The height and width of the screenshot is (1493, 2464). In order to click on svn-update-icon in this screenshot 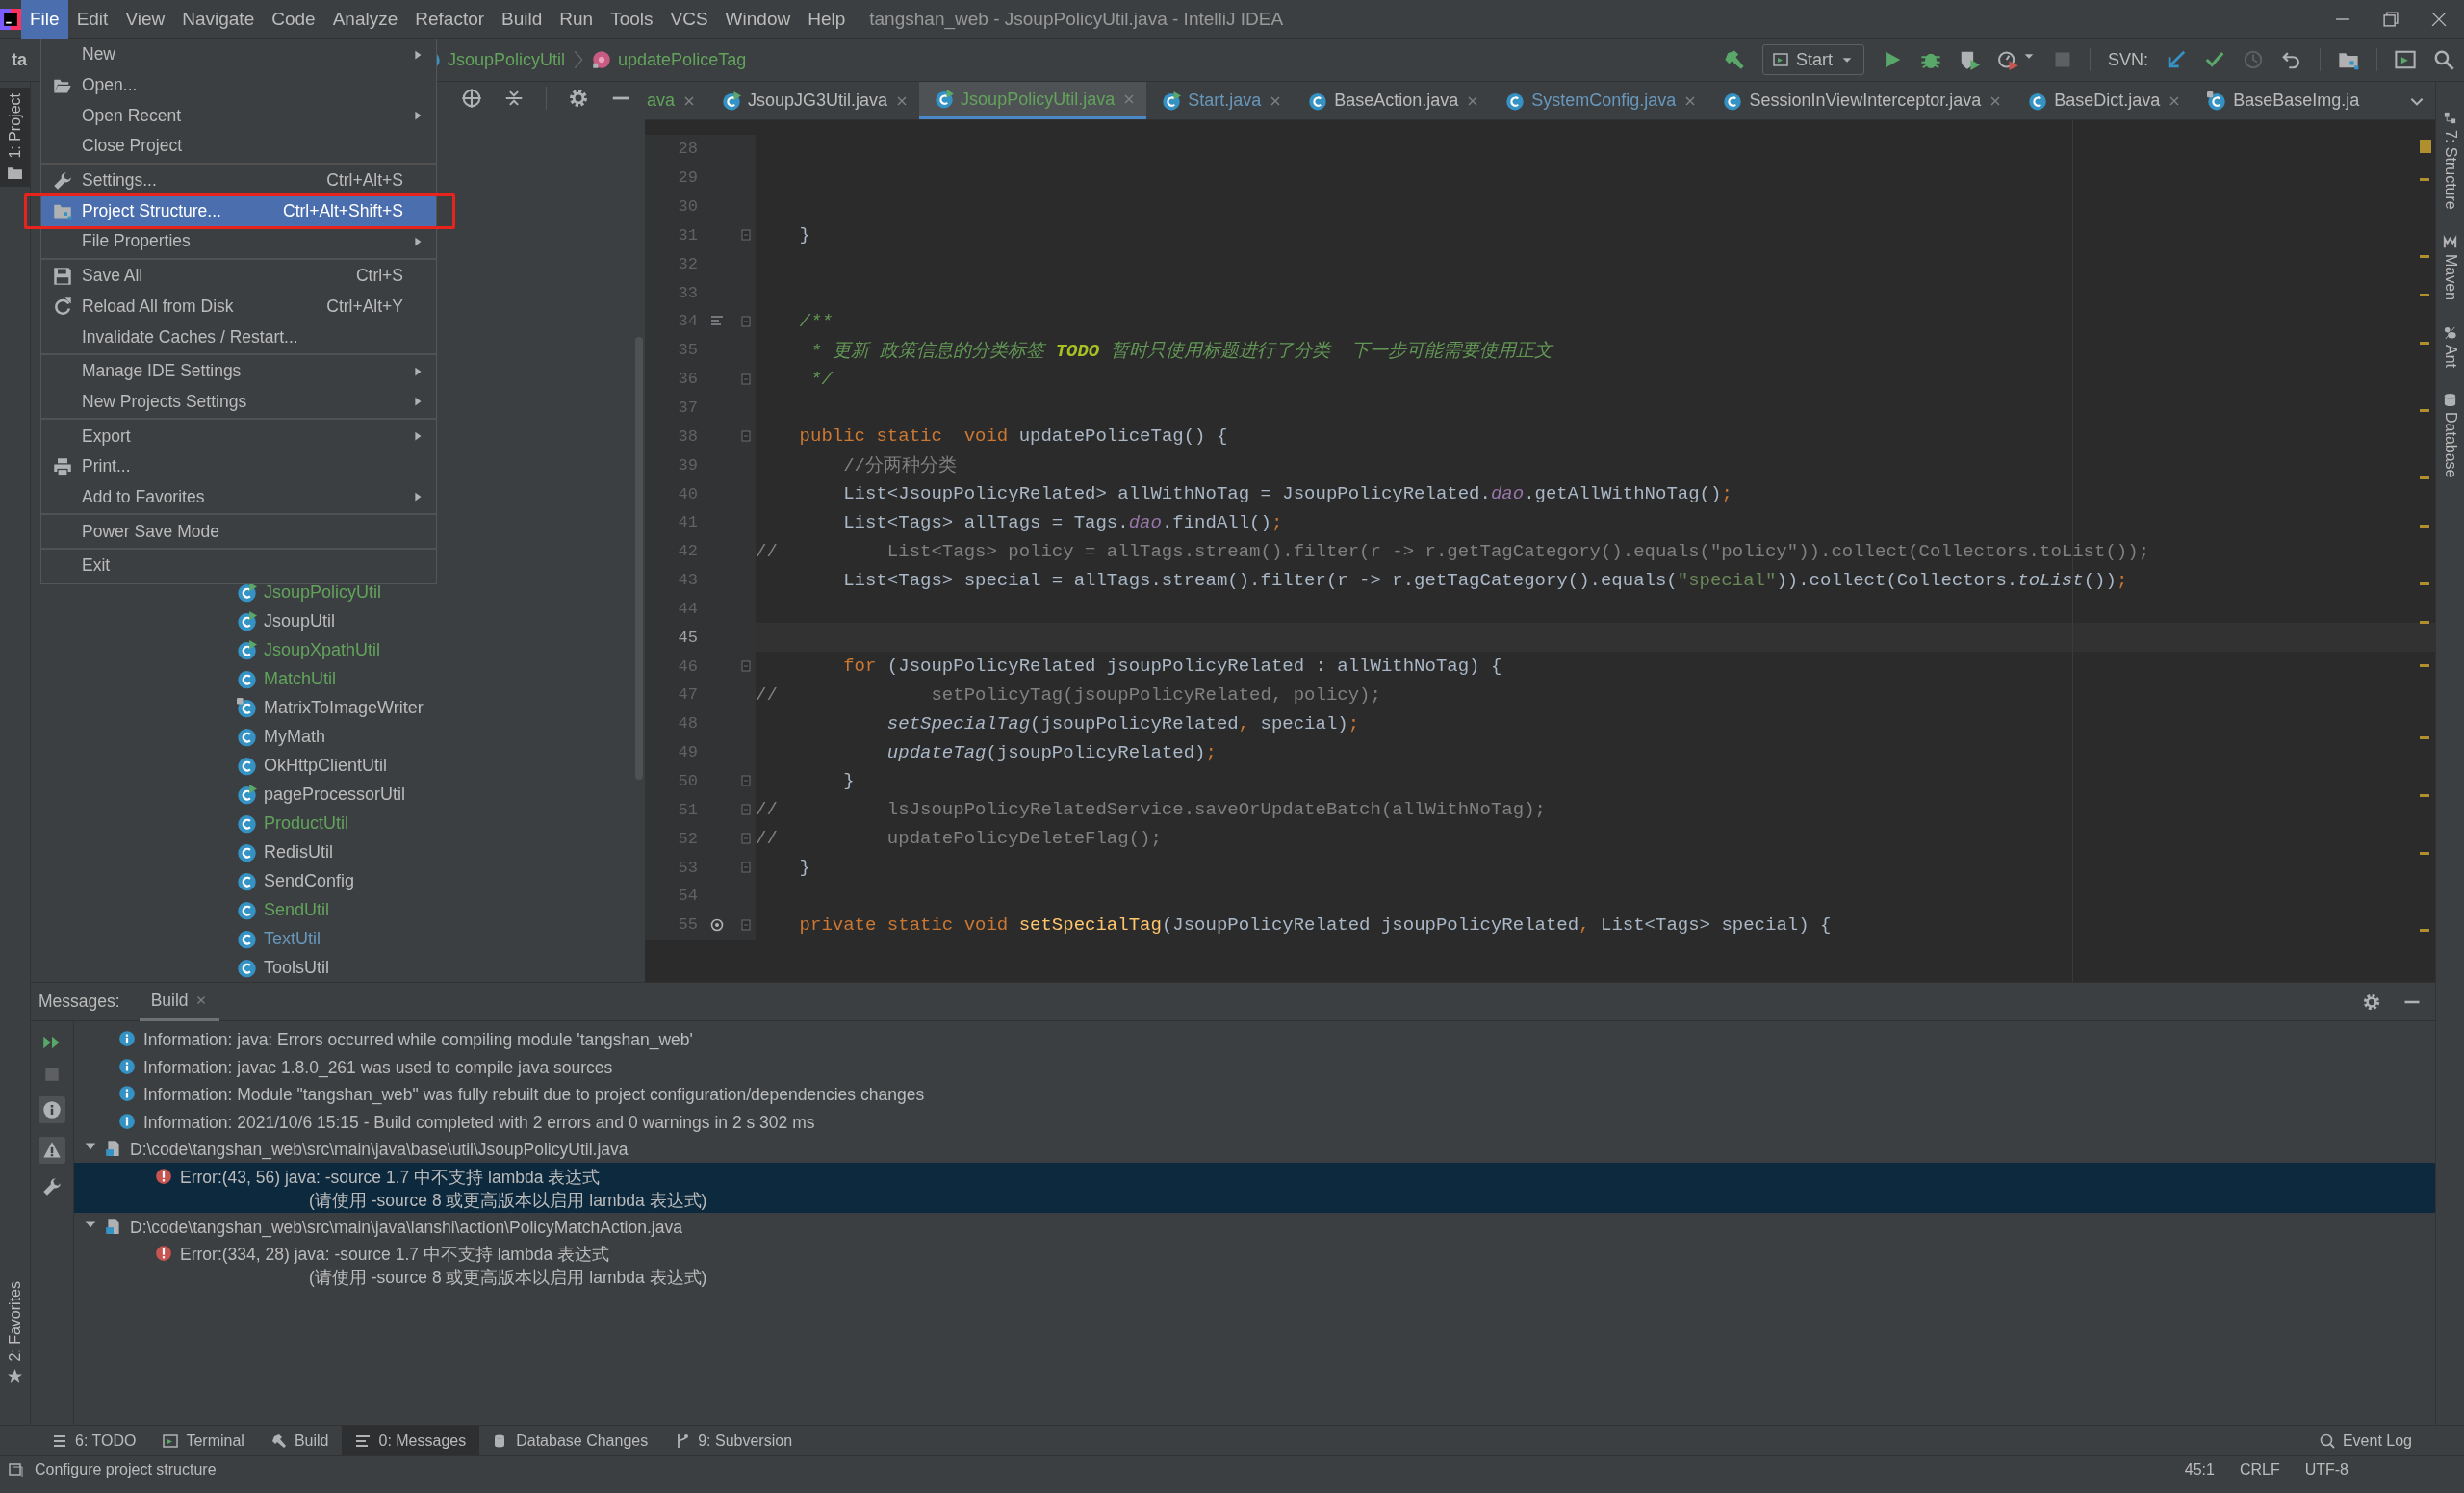, I will do `click(2176, 60)`.